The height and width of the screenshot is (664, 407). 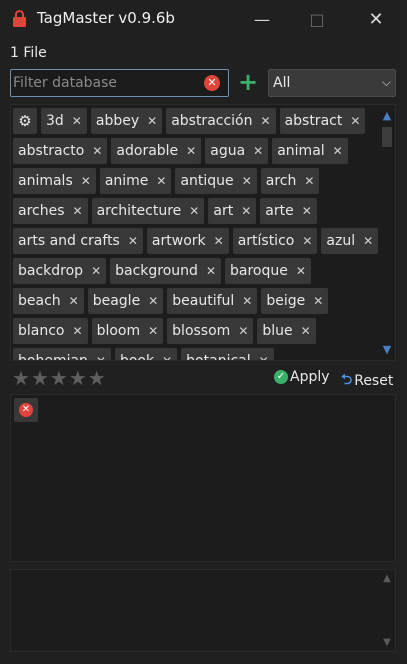 I want to click on tag-chip: 3d ✕, so click(x=64, y=121).